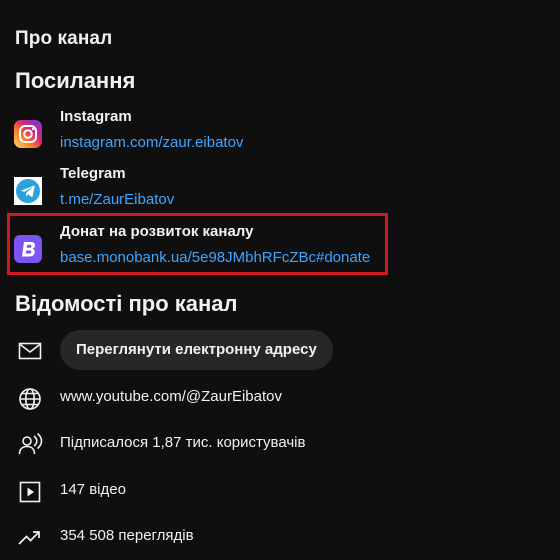 This screenshot has width=560, height=560. What do you see at coordinates (28, 191) in the screenshot?
I see `telegram-icon` at bounding box center [28, 191].